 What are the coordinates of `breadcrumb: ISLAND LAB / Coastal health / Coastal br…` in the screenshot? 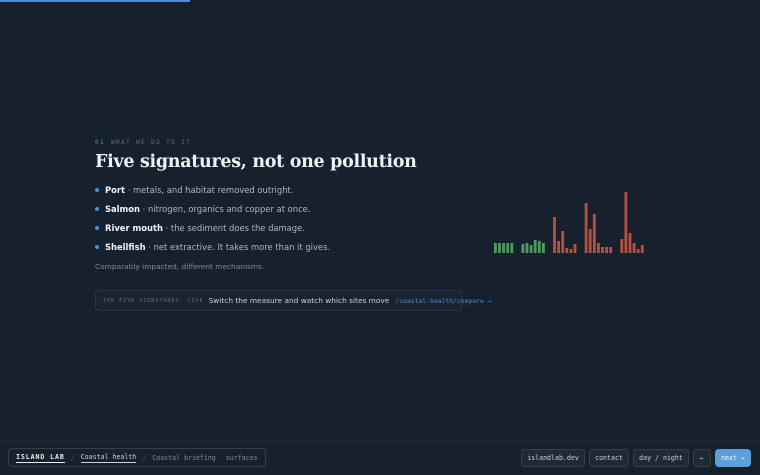 It's located at (137, 457).